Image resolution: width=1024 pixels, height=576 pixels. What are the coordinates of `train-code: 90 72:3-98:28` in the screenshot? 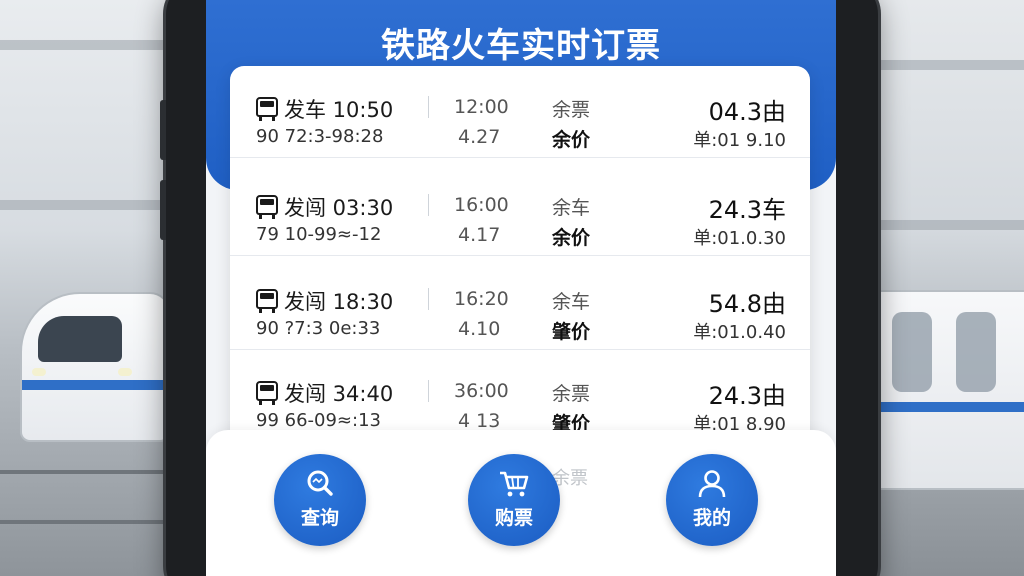 It's located at (320, 136).